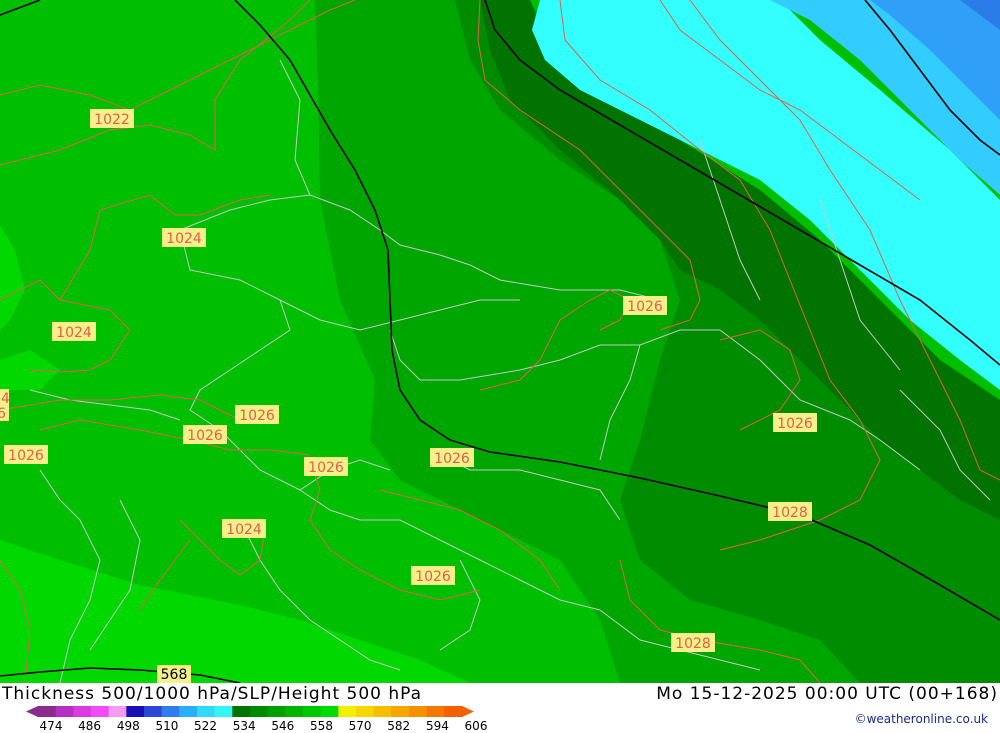 This screenshot has width=1000, height=733. I want to click on height-label: 568, so click(174, 674).